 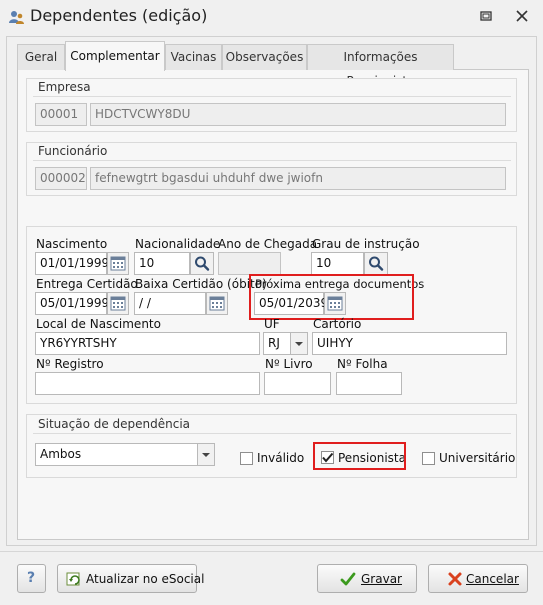 What do you see at coordinates (369, 383) in the screenshot?
I see `folha-field` at bounding box center [369, 383].